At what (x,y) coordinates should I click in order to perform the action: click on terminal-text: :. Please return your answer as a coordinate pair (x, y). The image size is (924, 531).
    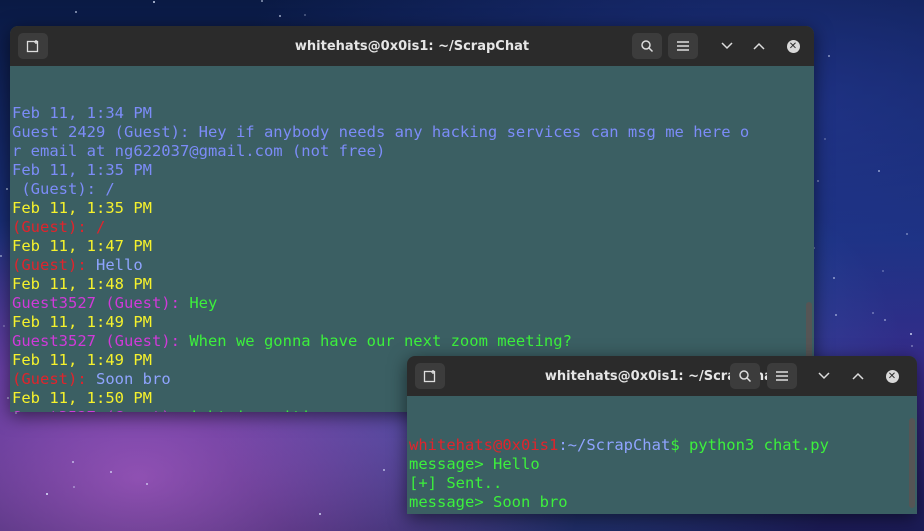
    Looking at the image, I should click on (563, 445).